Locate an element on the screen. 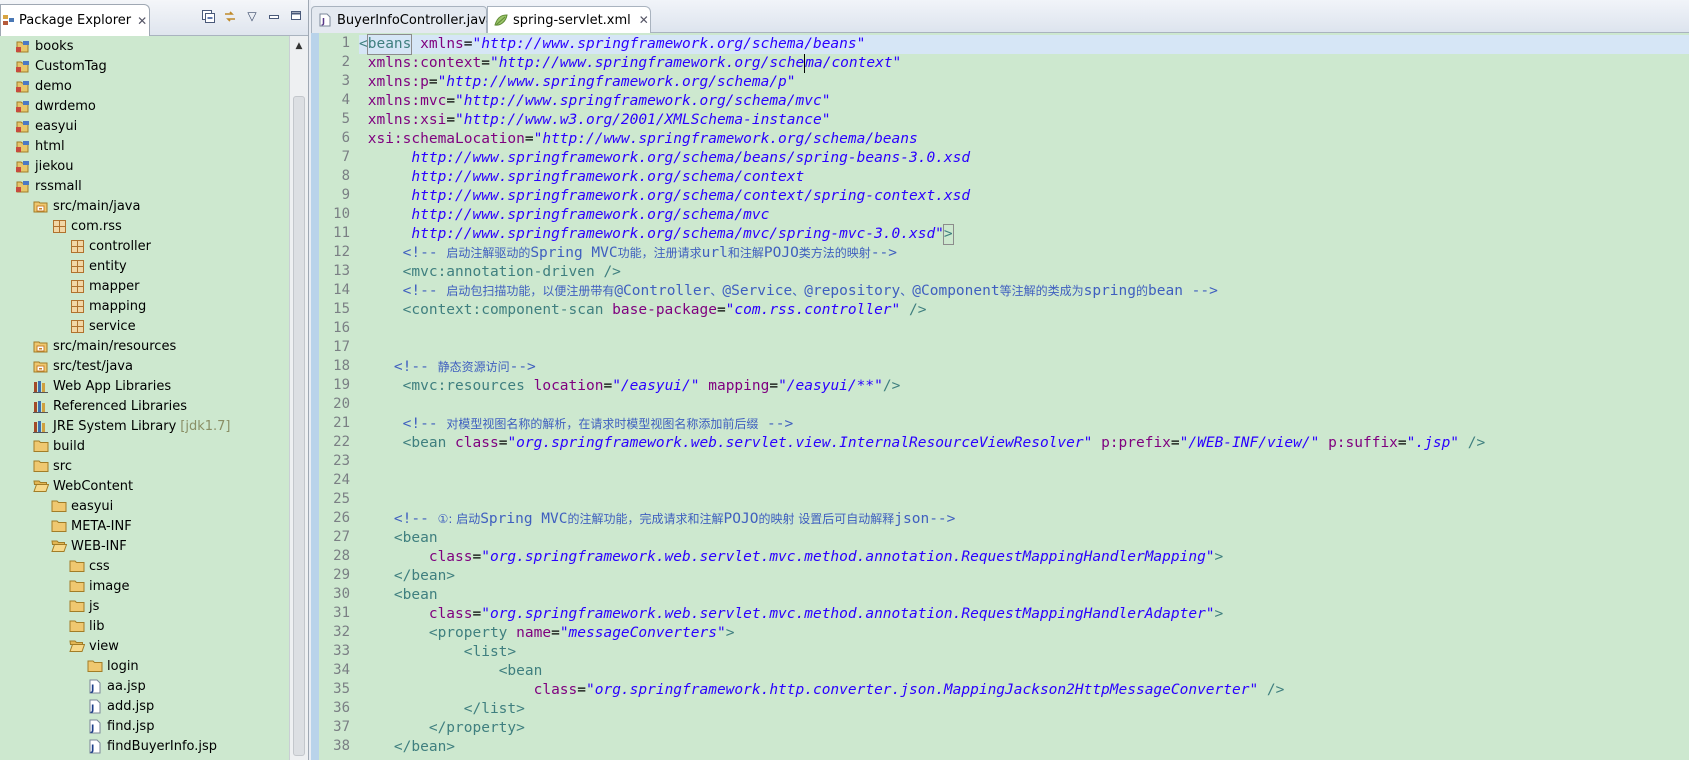  tree-item: rssmall is located at coordinates (144, 186).